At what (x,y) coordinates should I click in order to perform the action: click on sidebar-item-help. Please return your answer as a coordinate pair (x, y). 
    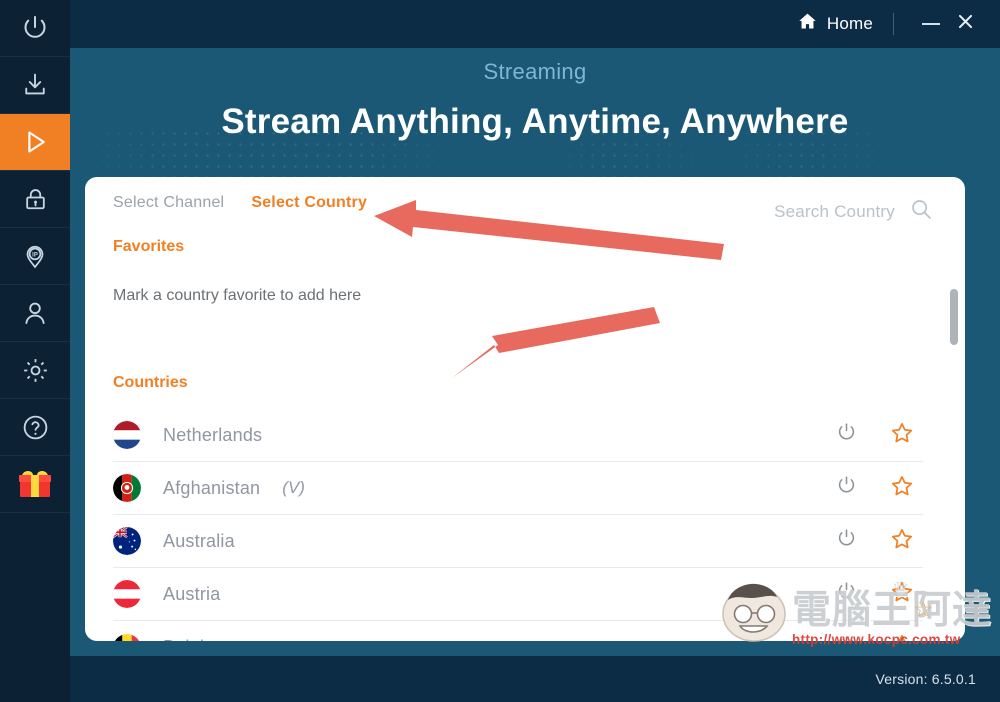
    Looking at the image, I should click on (35, 427).